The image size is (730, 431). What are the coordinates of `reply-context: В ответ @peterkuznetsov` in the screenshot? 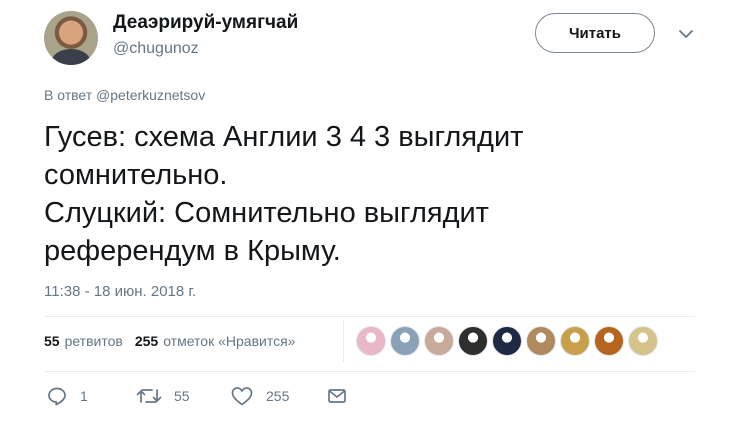 It's located at (124, 95).